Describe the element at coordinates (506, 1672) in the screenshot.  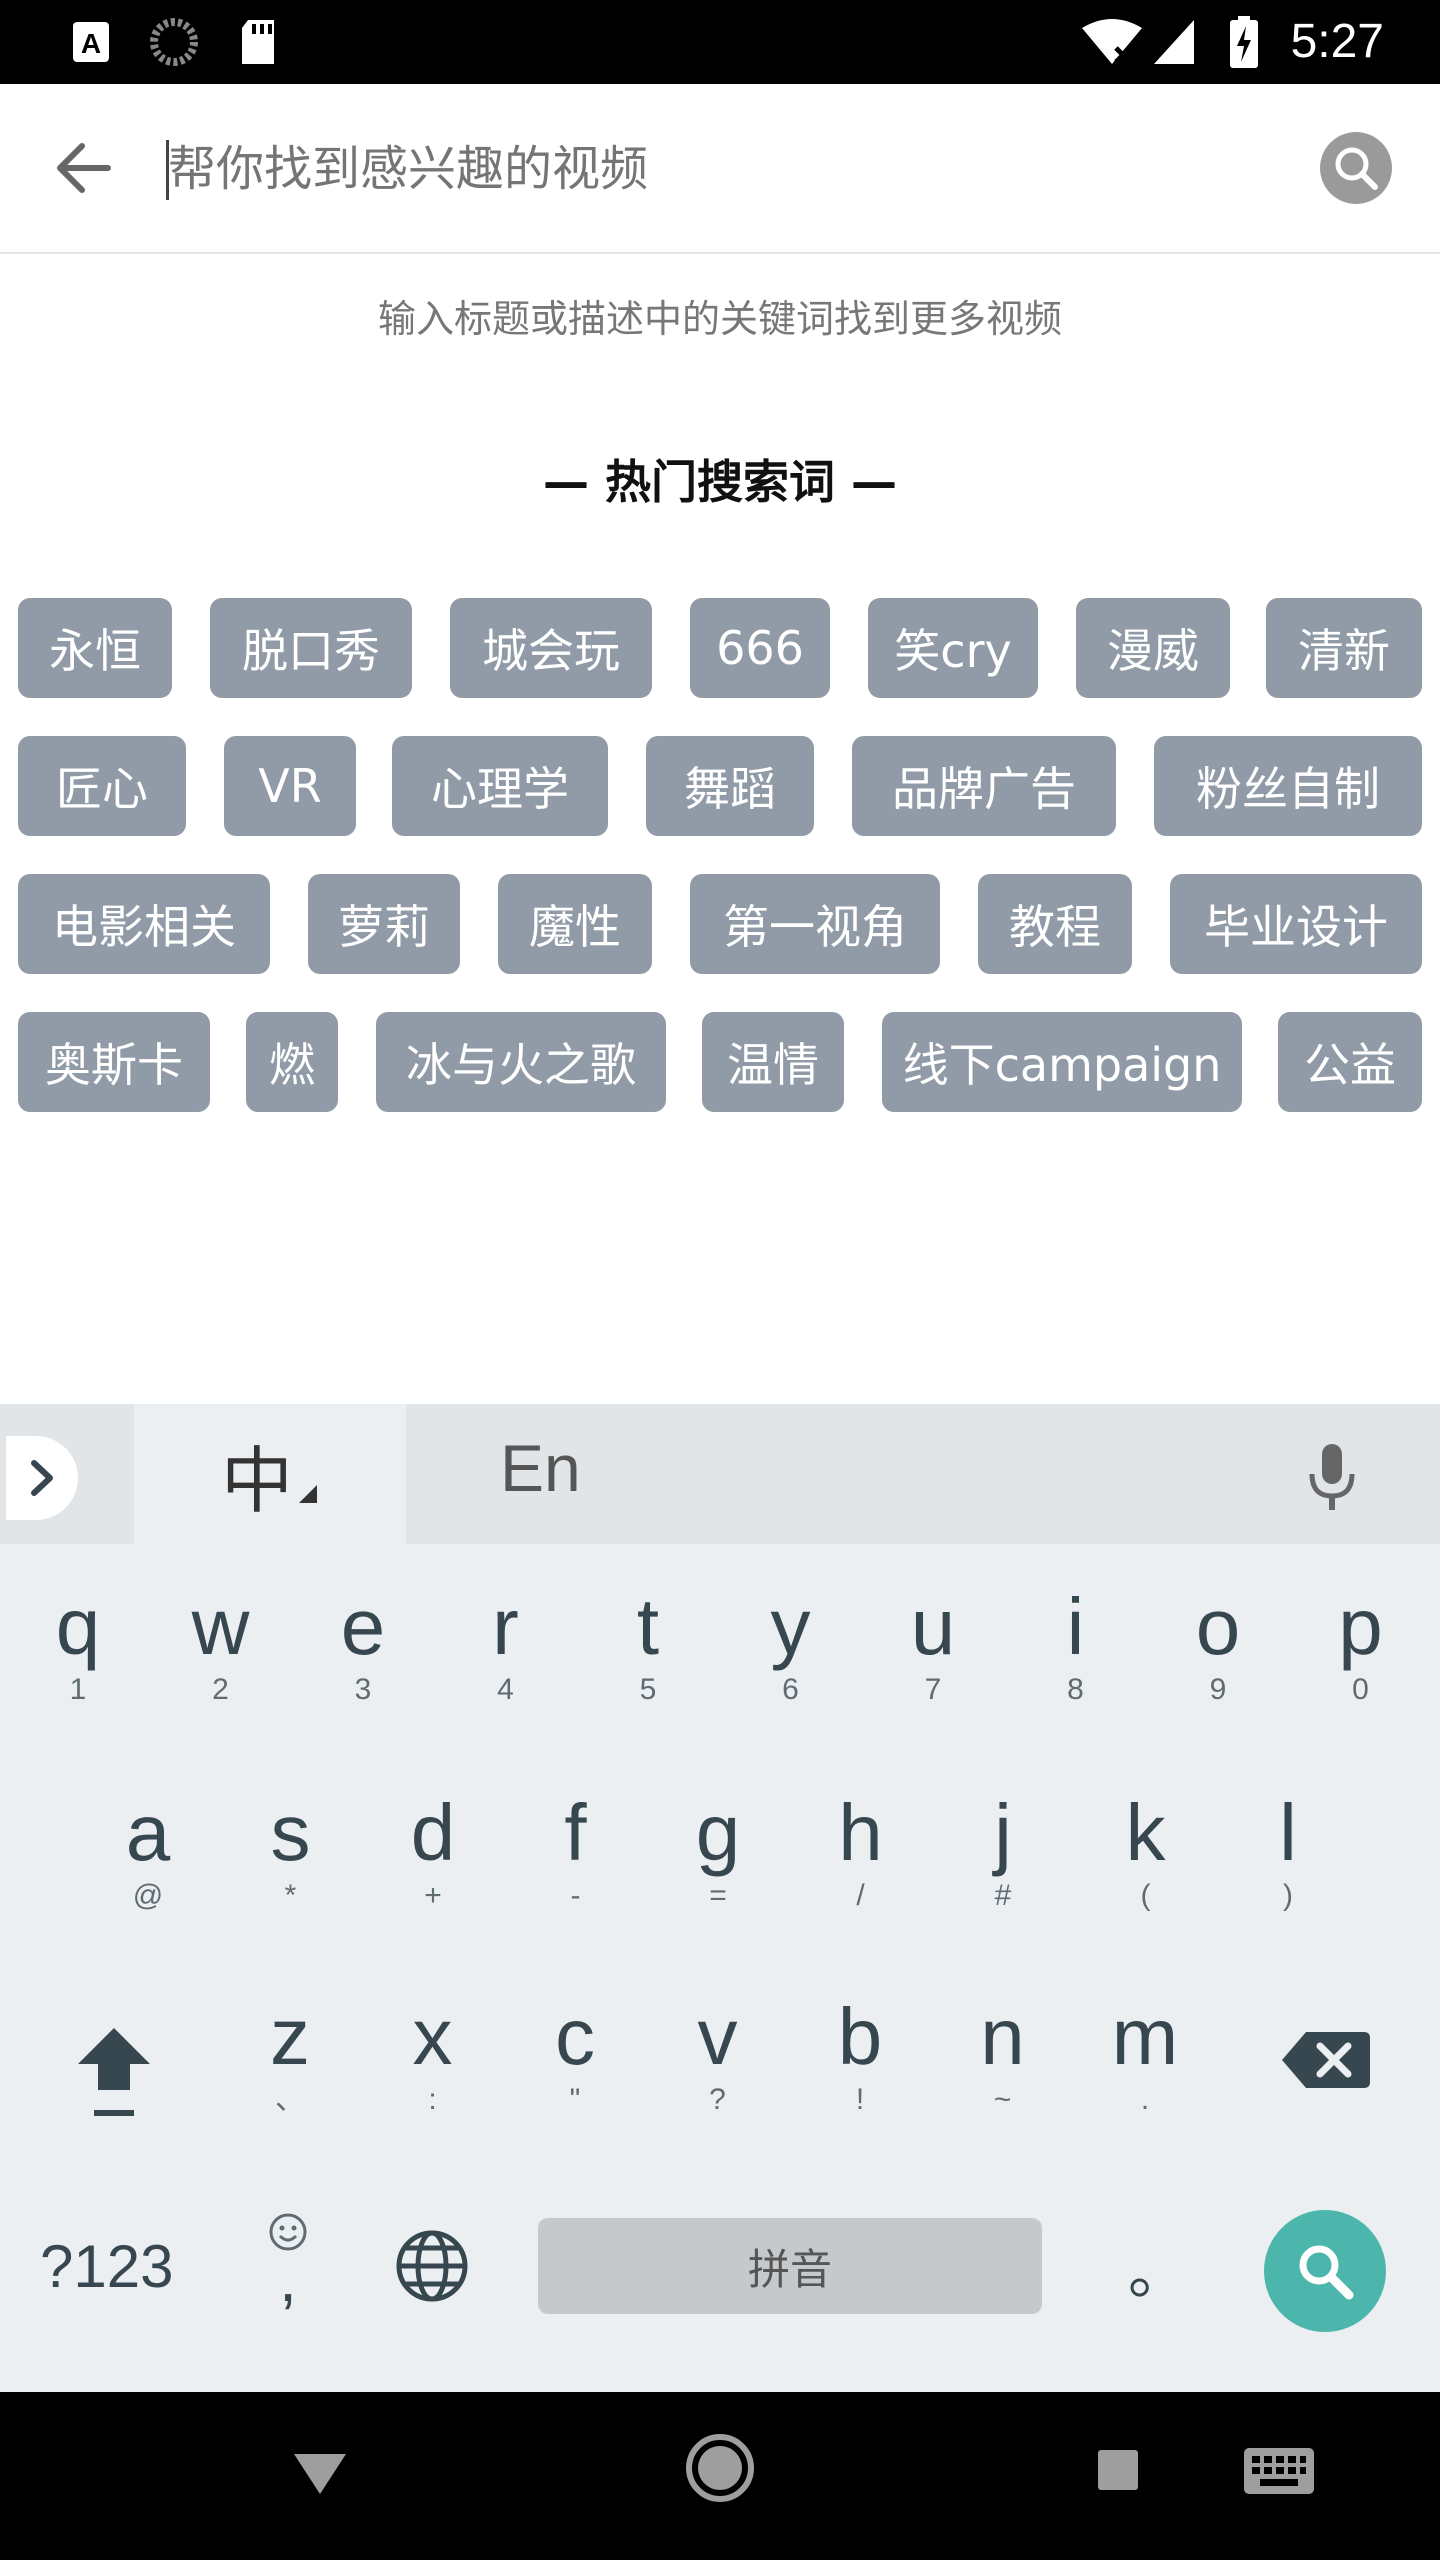
I see `key-r: r4` at that location.